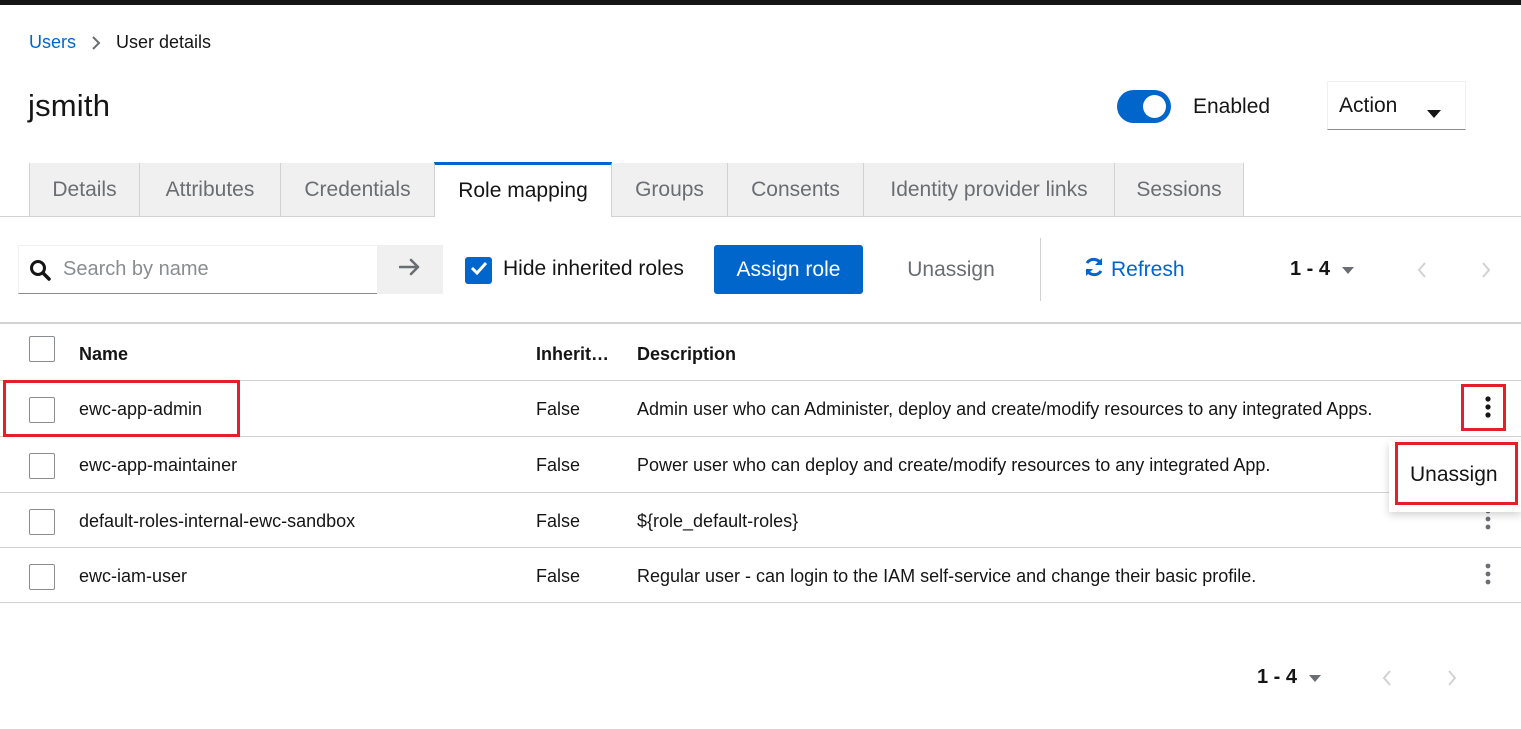 The width and height of the screenshot is (1521, 729). I want to click on action-dropdown-label: Action, so click(1368, 105).